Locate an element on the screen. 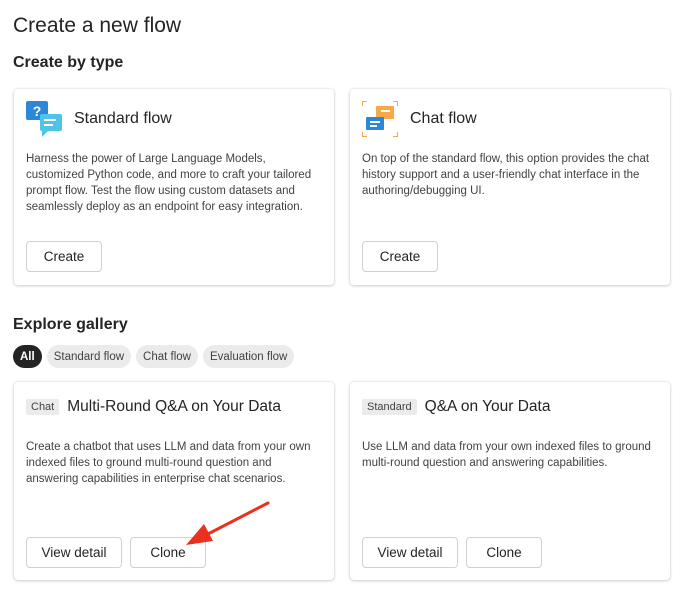  gallery-card-title: Q&A on Your Data is located at coordinates (487, 406).